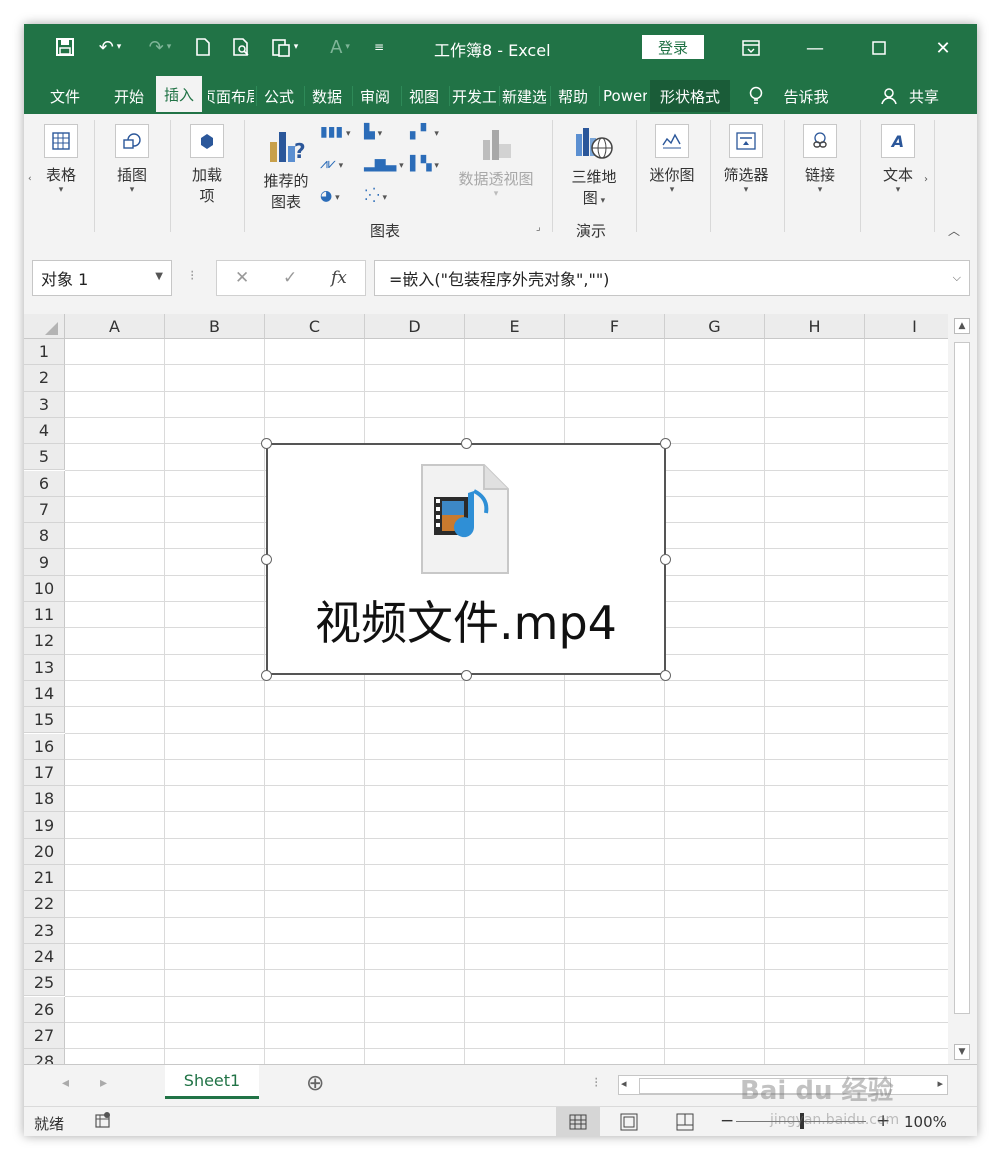 The image size is (1000, 1162). I want to click on close-icon: ✕, so click(943, 48).